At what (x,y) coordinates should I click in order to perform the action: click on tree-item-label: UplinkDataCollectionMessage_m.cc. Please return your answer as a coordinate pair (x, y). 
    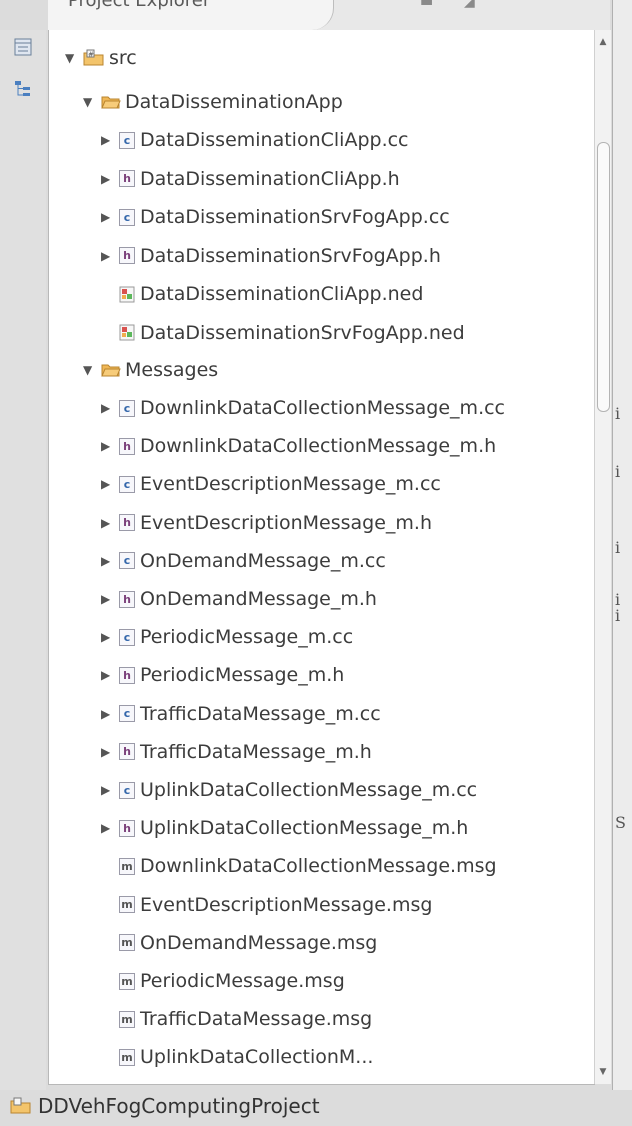
    Looking at the image, I should click on (309, 790).